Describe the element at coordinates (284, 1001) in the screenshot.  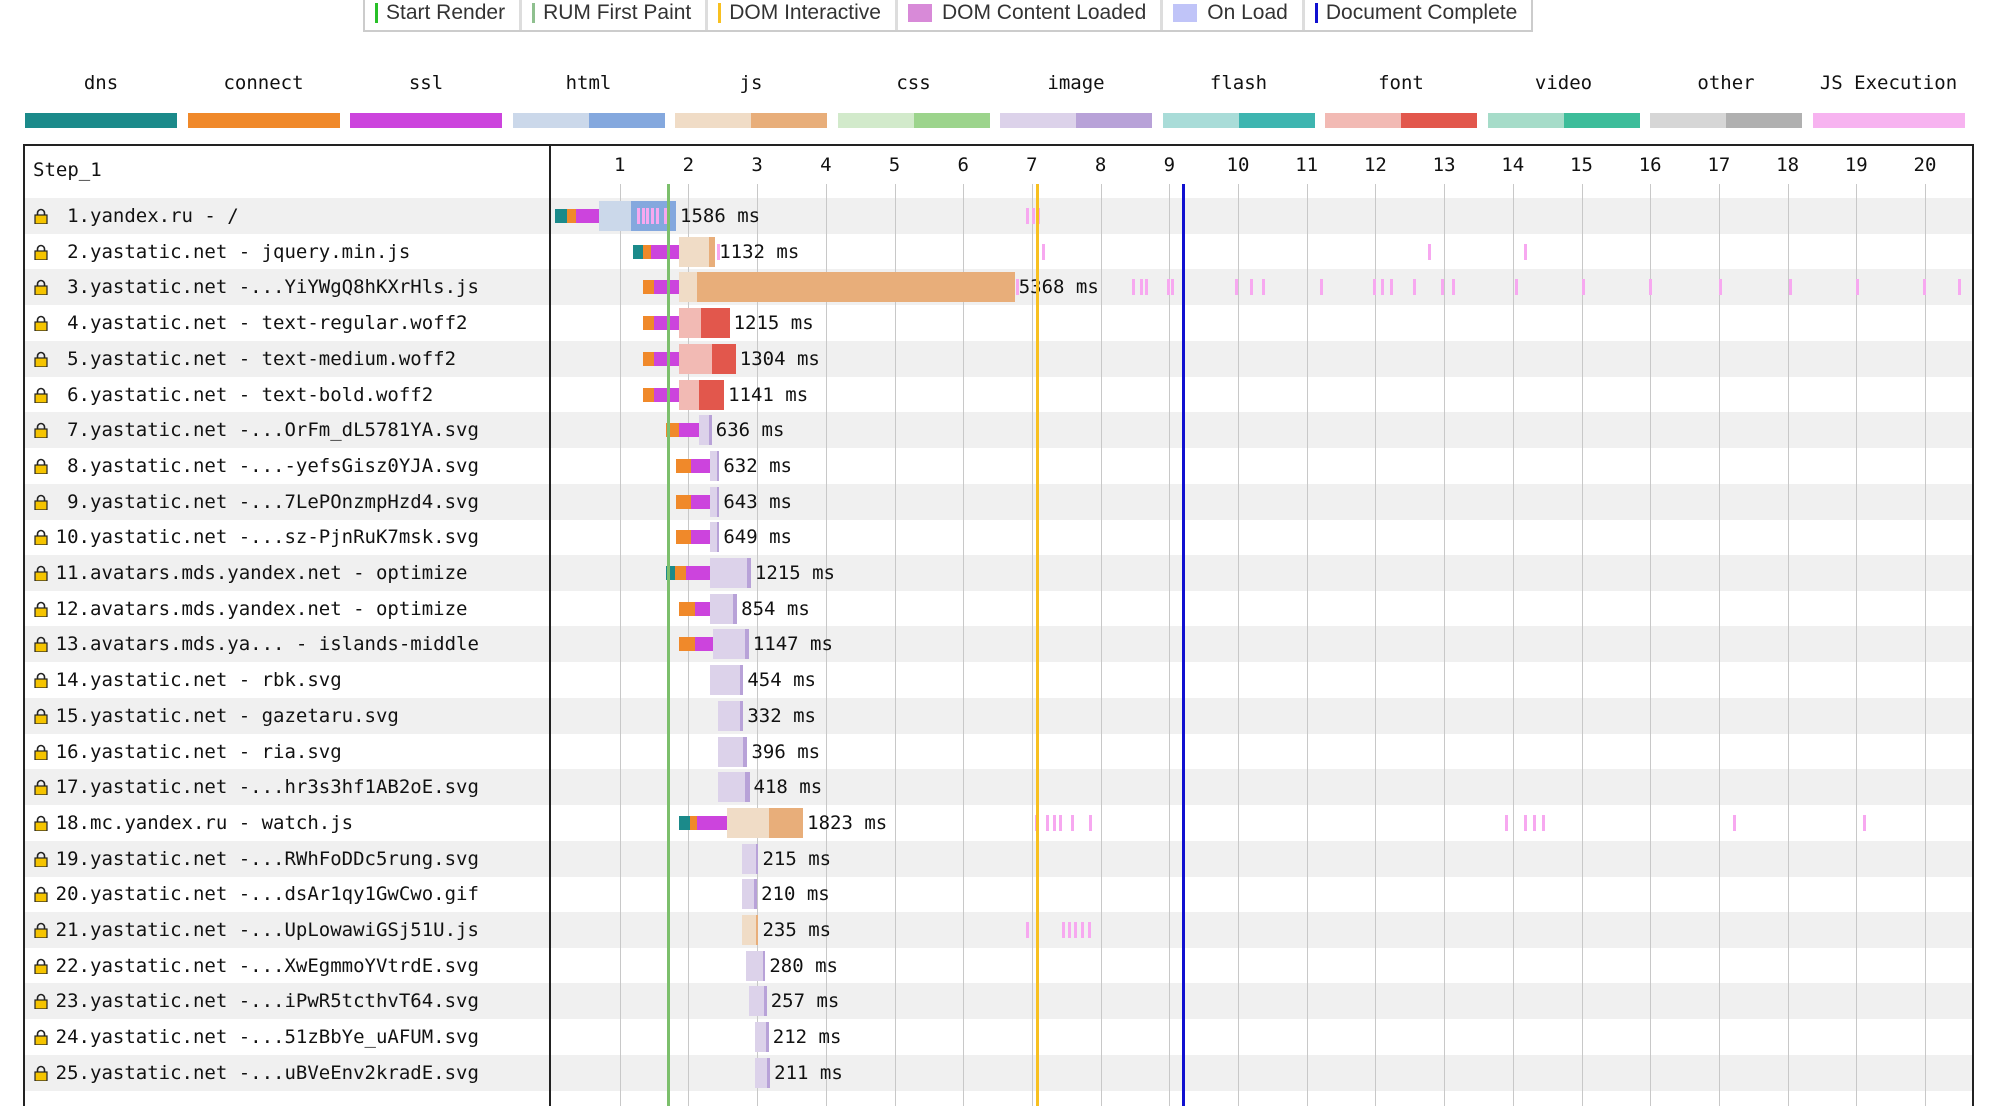
I see `request-url: yastatic.net -...iPwR5tcthvT64.svg` at that location.